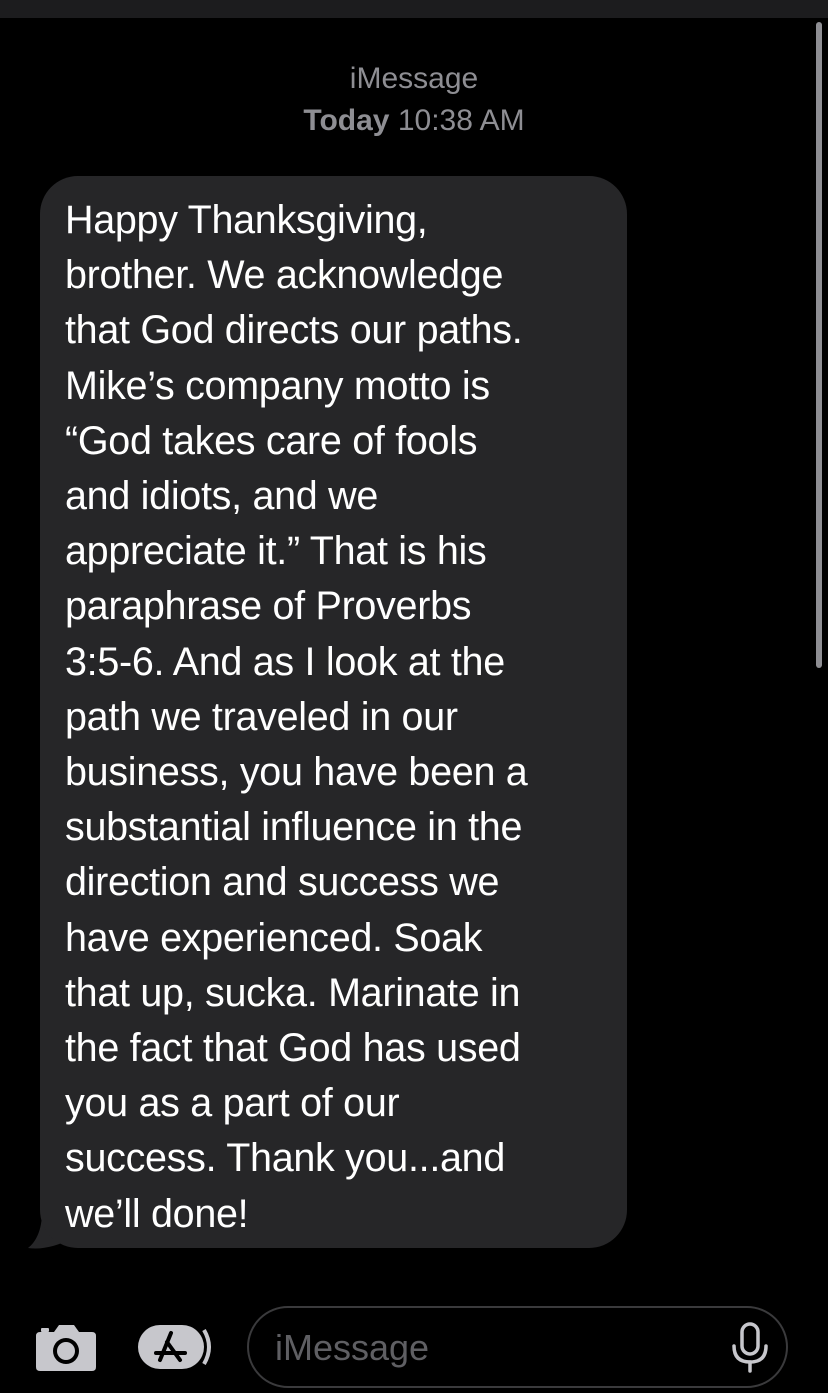 The height and width of the screenshot is (1393, 828). I want to click on dictation-button, so click(750, 1348).